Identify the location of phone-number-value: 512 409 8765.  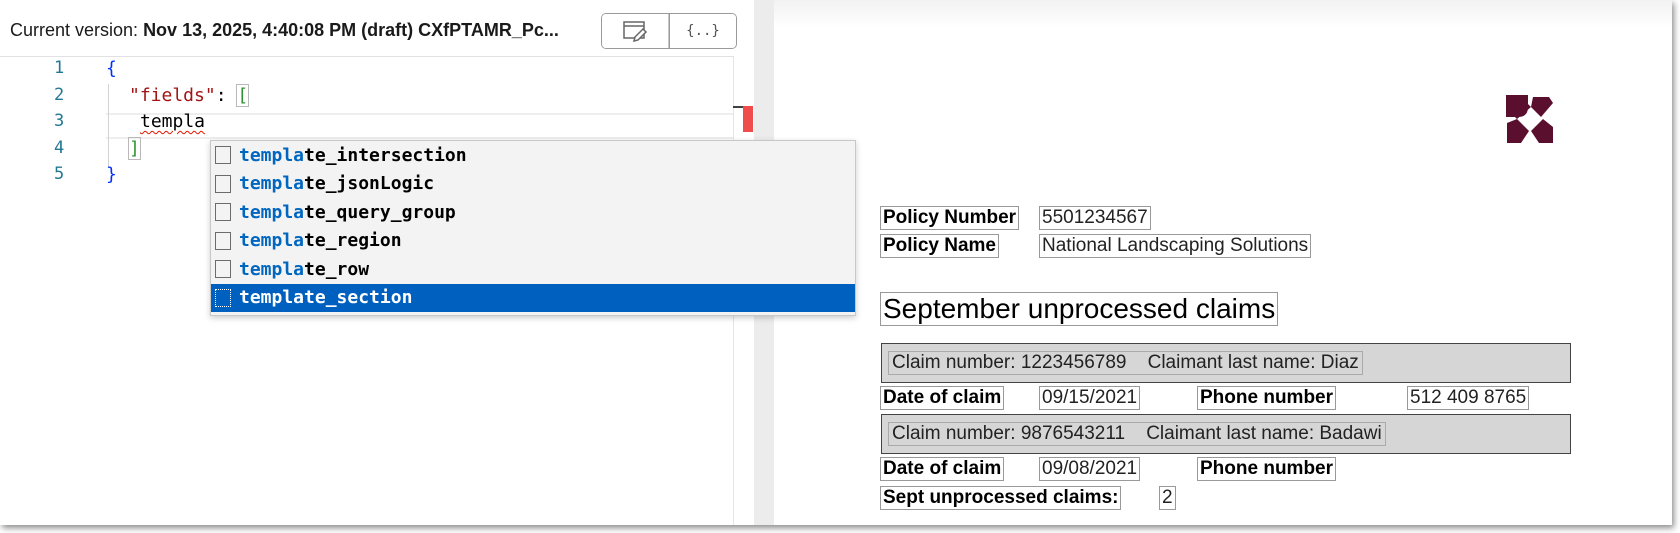
(1468, 398).